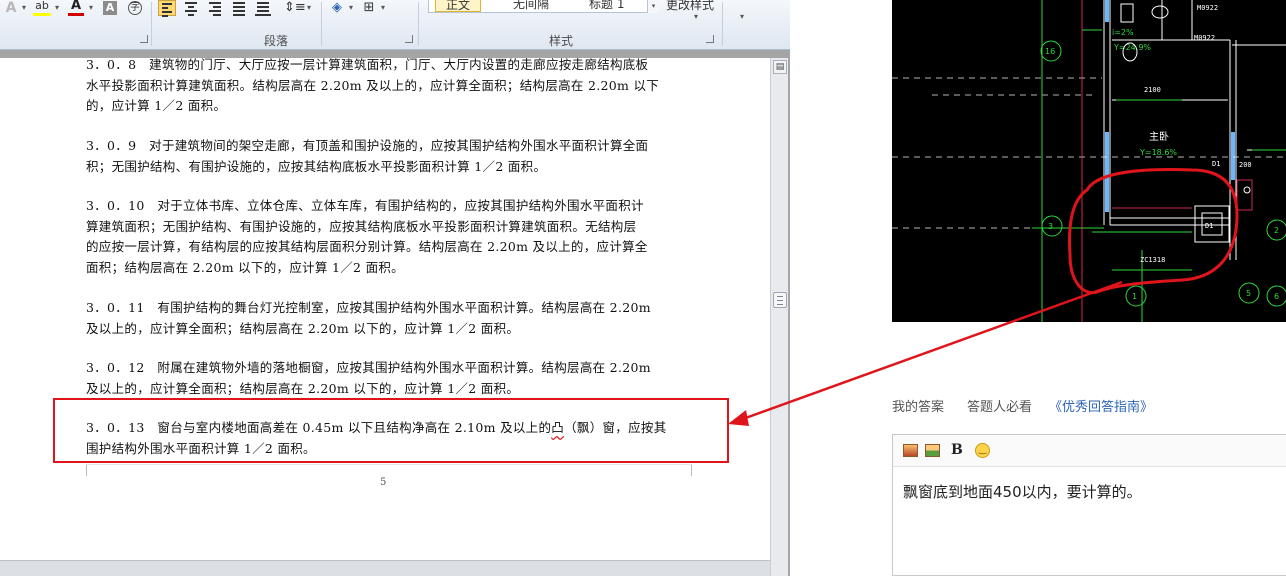 This screenshot has height=576, width=1286. What do you see at coordinates (653, 6) in the screenshot?
I see `gallery-more-button: ▾` at bounding box center [653, 6].